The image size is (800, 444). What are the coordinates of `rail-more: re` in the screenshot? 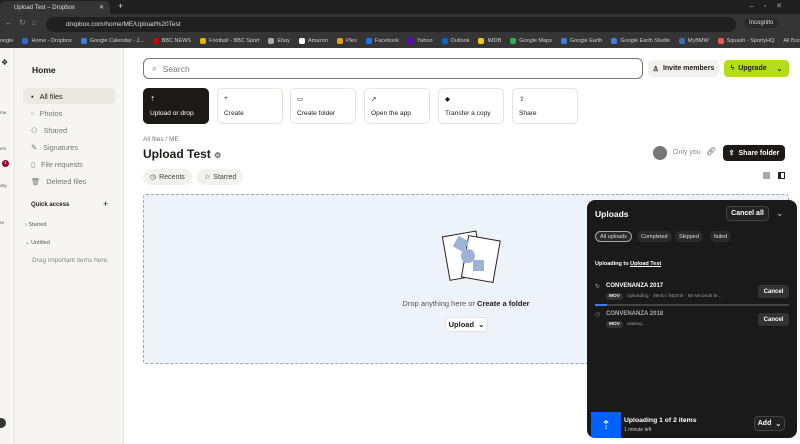 It's located at (2, 222).